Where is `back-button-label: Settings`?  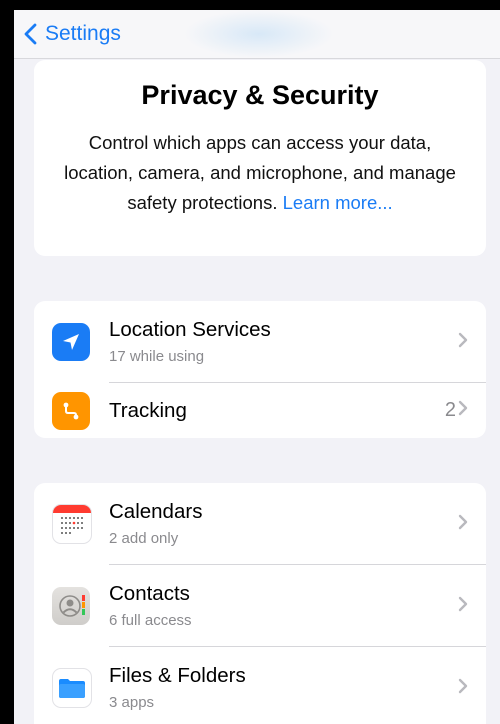
back-button-label: Settings is located at coordinates (83, 33).